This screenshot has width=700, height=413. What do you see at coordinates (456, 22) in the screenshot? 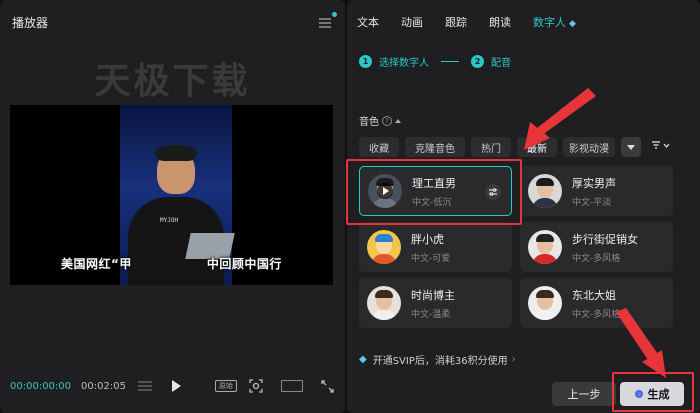
I see `tab-tracking: 跟踪` at bounding box center [456, 22].